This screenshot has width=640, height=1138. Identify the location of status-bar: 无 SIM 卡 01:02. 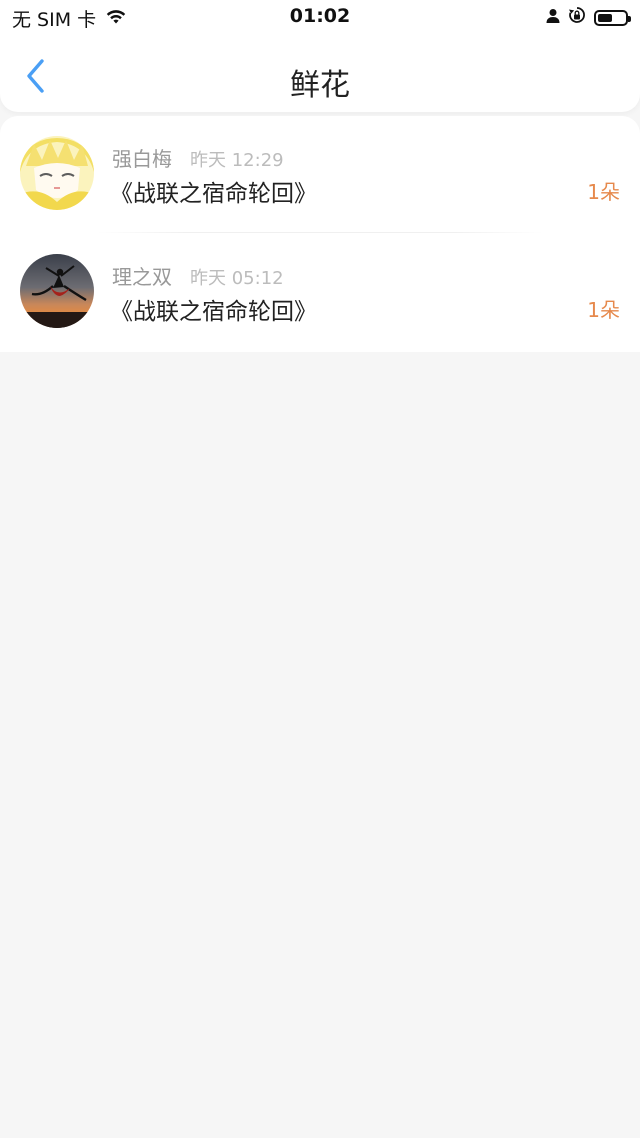
(320, 17).